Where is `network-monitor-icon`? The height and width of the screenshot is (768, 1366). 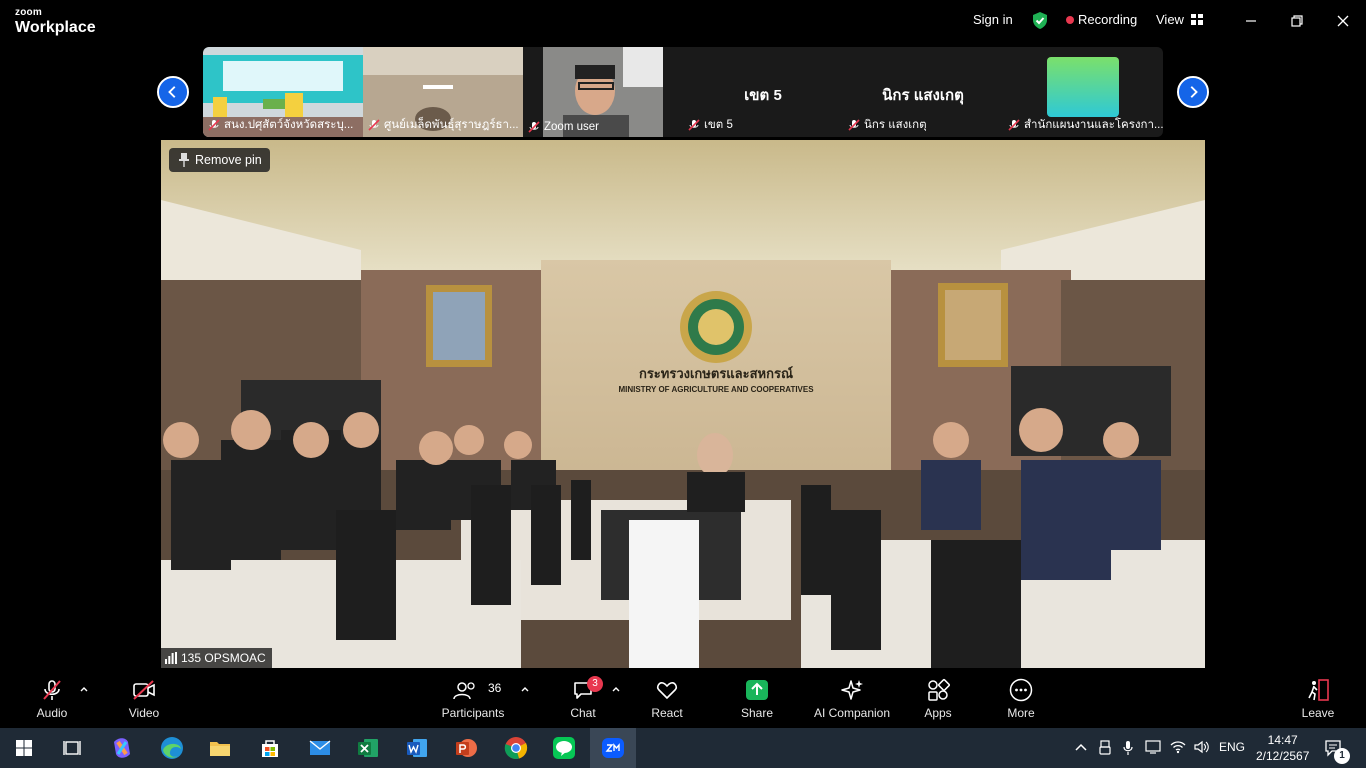 network-monitor-icon is located at coordinates (1153, 747).